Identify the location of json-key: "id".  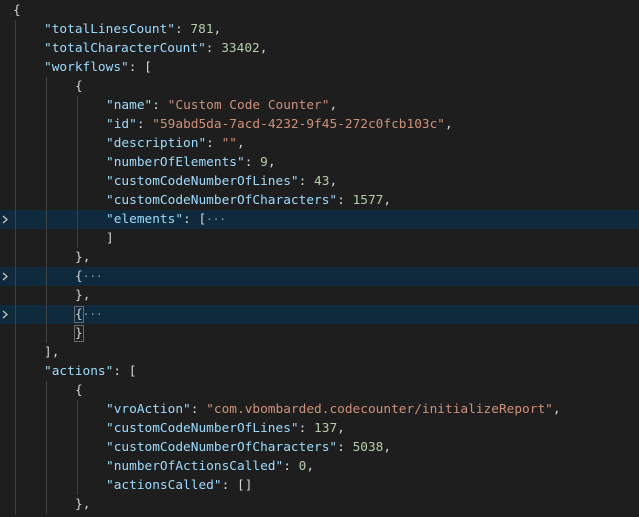
(121, 124).